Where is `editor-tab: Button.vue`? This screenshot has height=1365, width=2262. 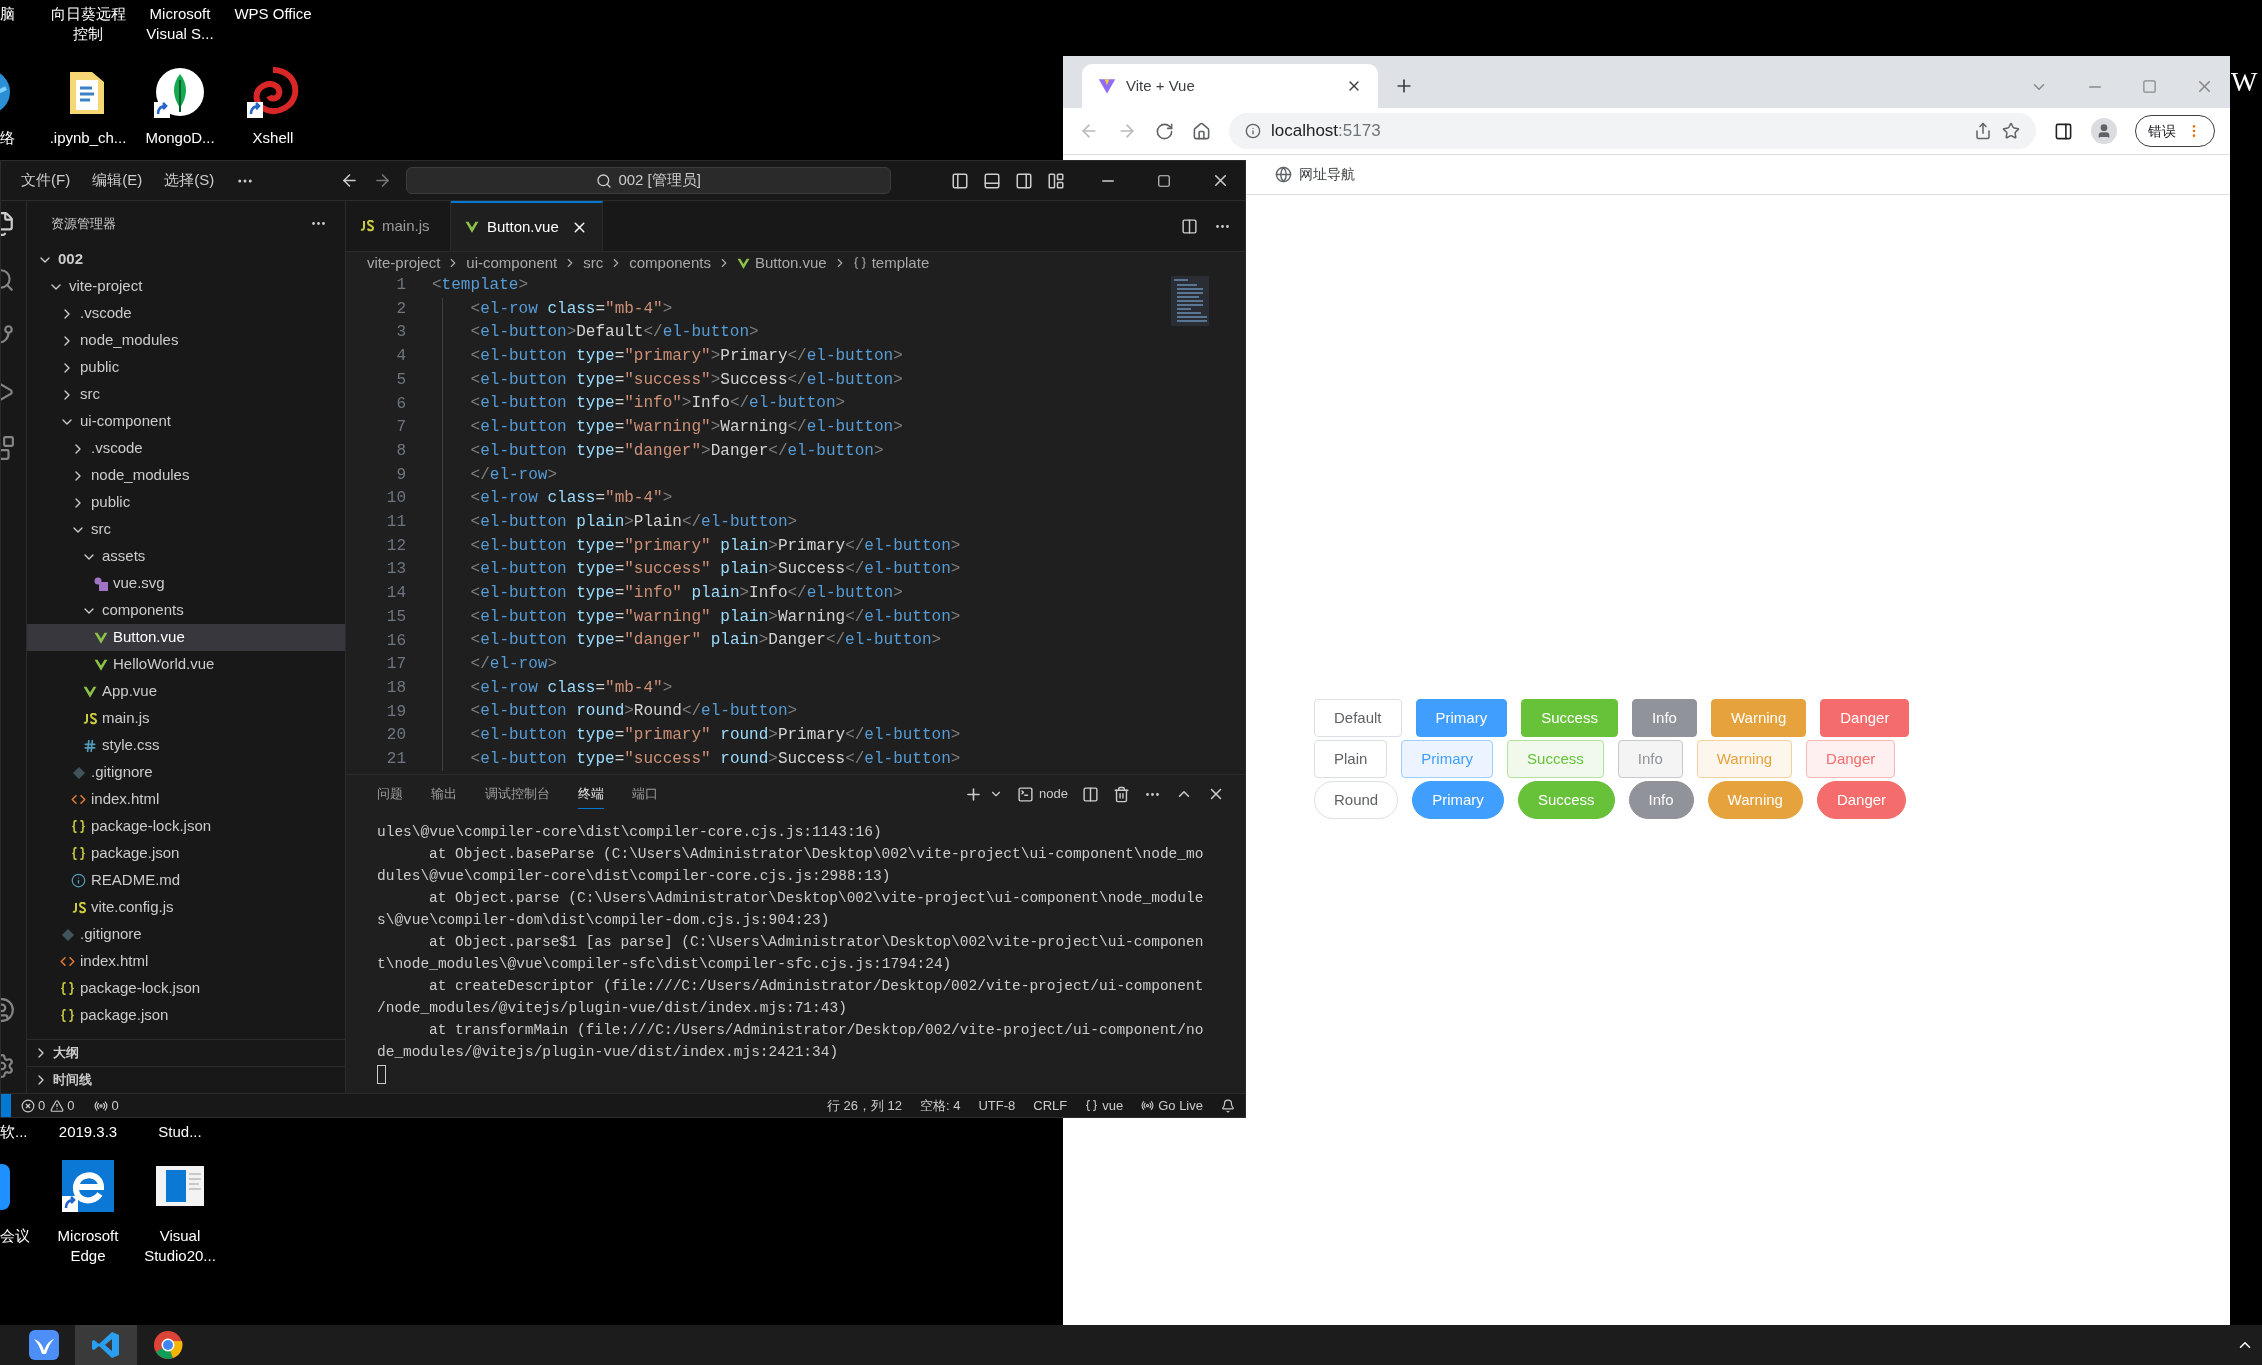 editor-tab: Button.vue is located at coordinates (527, 226).